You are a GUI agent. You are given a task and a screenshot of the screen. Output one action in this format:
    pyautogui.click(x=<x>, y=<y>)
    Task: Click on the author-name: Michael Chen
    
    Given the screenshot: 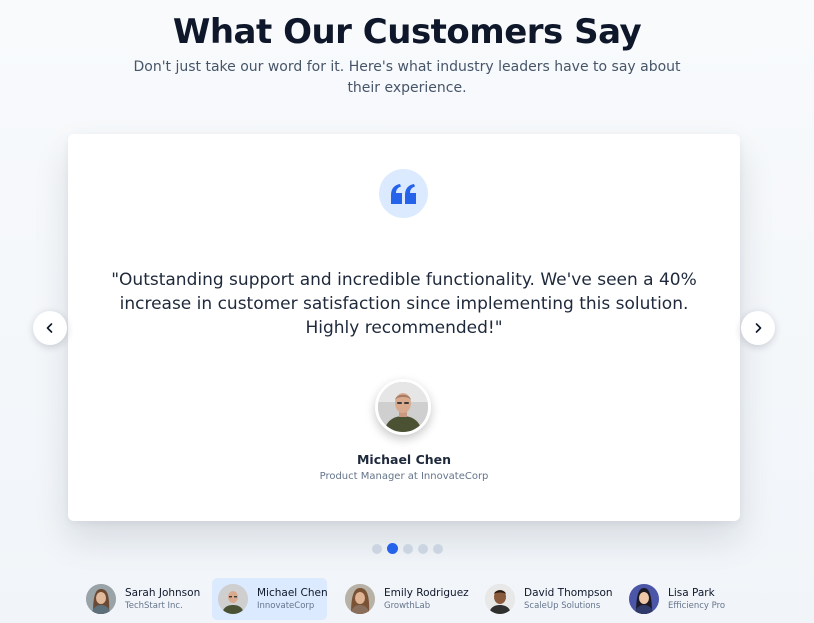 What is the action you would take?
    pyautogui.click(x=404, y=459)
    